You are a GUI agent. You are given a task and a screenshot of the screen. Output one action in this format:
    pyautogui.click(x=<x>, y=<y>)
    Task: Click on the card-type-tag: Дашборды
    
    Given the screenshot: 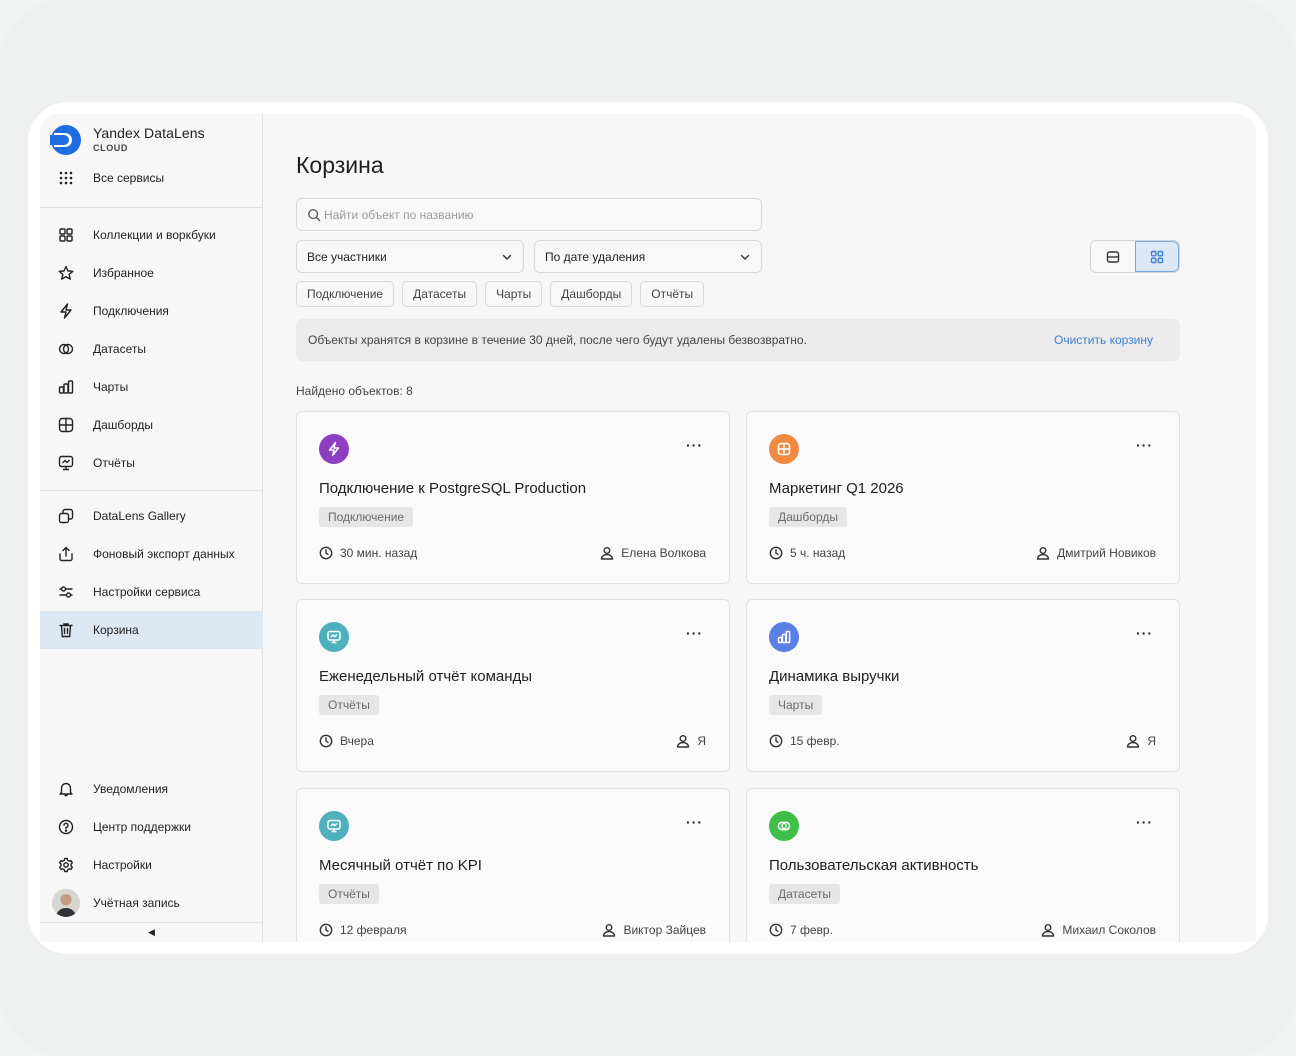 What is the action you would take?
    pyautogui.click(x=808, y=517)
    